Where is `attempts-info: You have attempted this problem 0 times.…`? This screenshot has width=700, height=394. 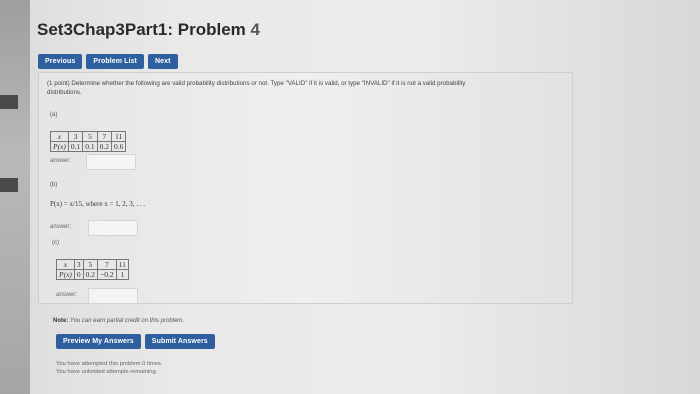
attempts-info: You have attempted this problem 0 times.… is located at coordinates (109, 368).